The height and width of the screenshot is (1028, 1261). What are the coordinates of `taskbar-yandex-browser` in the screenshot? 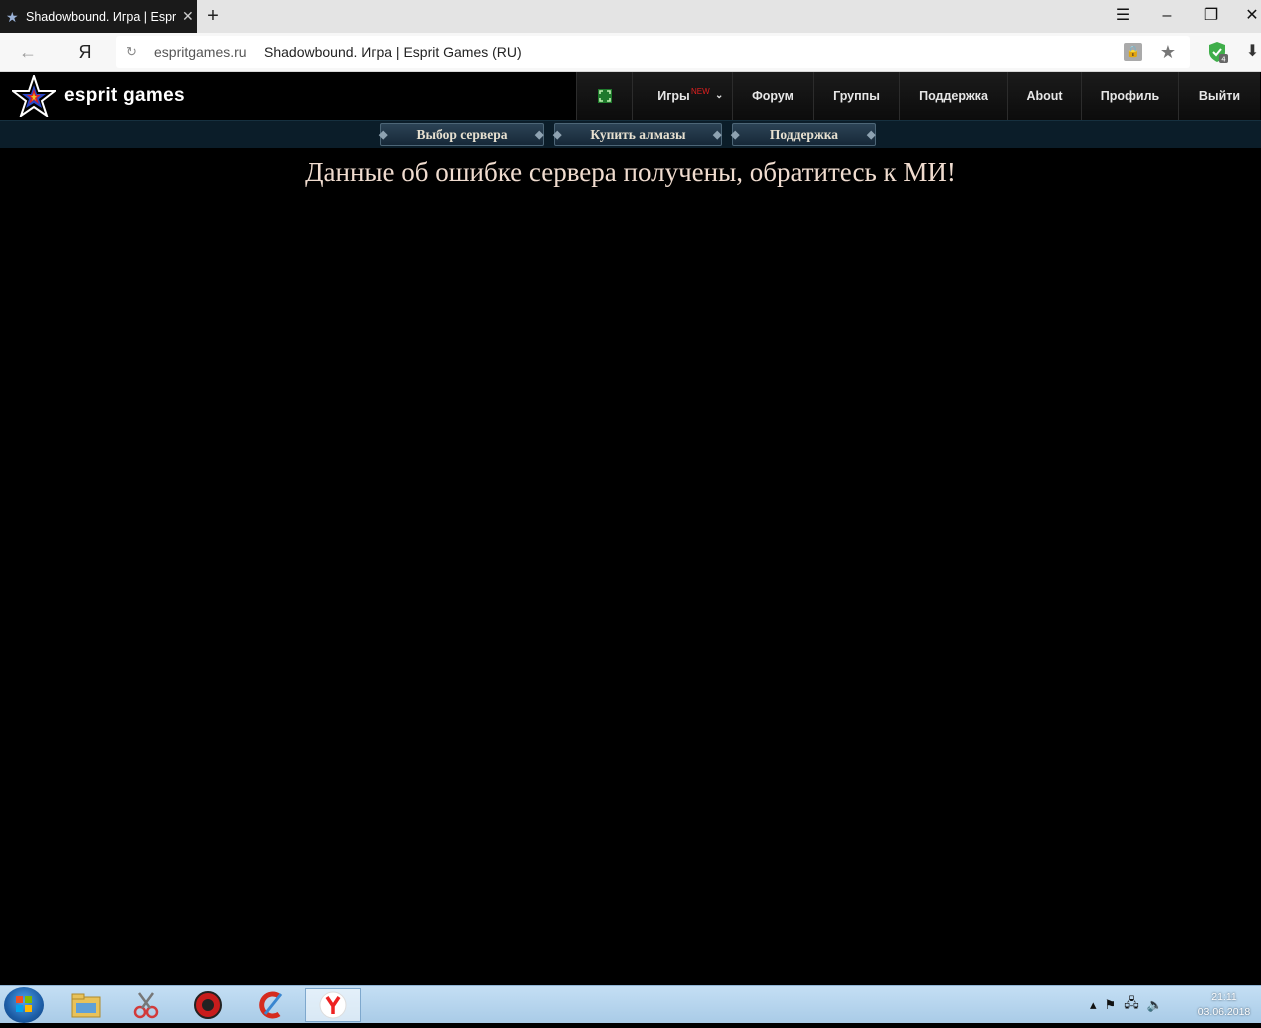 It's located at (333, 1005).